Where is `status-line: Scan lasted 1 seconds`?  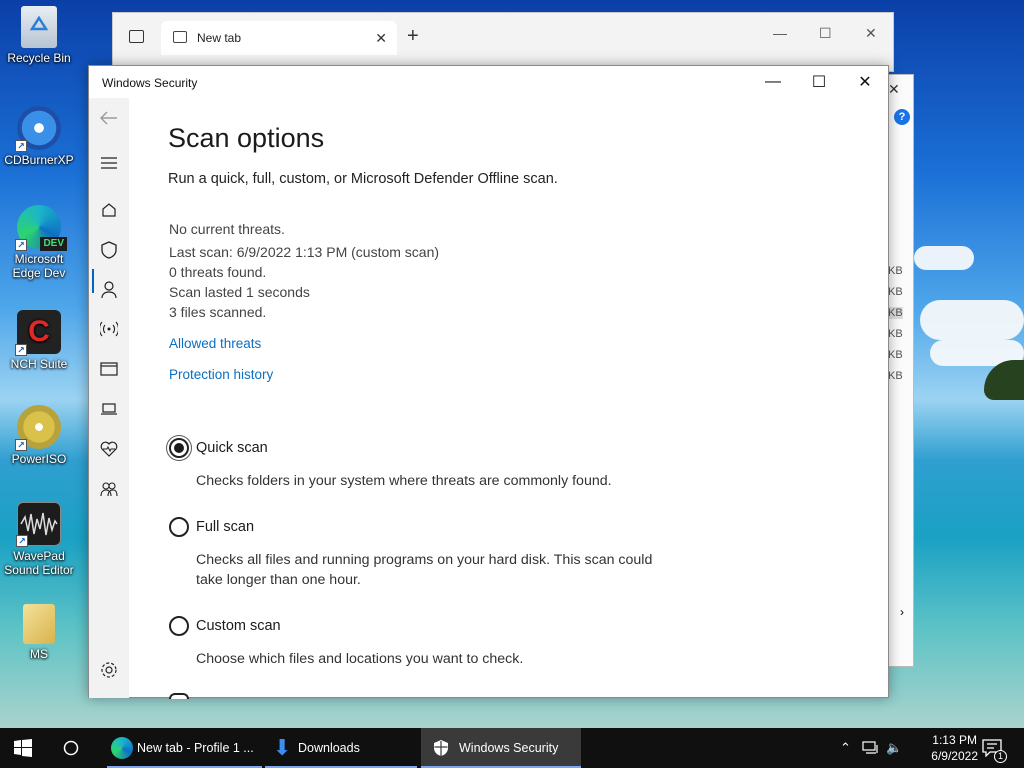 status-line: Scan lasted 1 seconds is located at coordinates (239, 292).